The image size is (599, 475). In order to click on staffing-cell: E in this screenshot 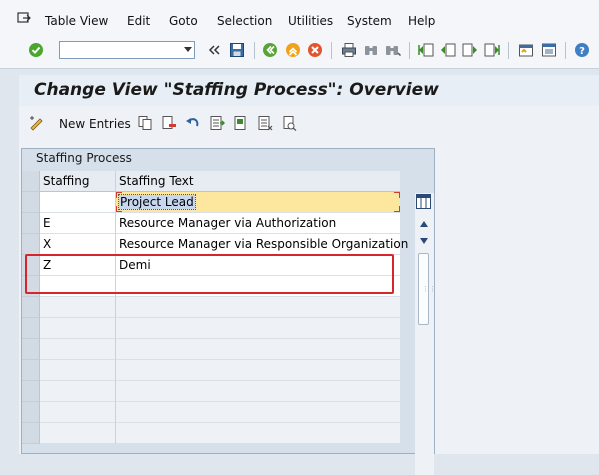, I will do `click(78, 223)`.